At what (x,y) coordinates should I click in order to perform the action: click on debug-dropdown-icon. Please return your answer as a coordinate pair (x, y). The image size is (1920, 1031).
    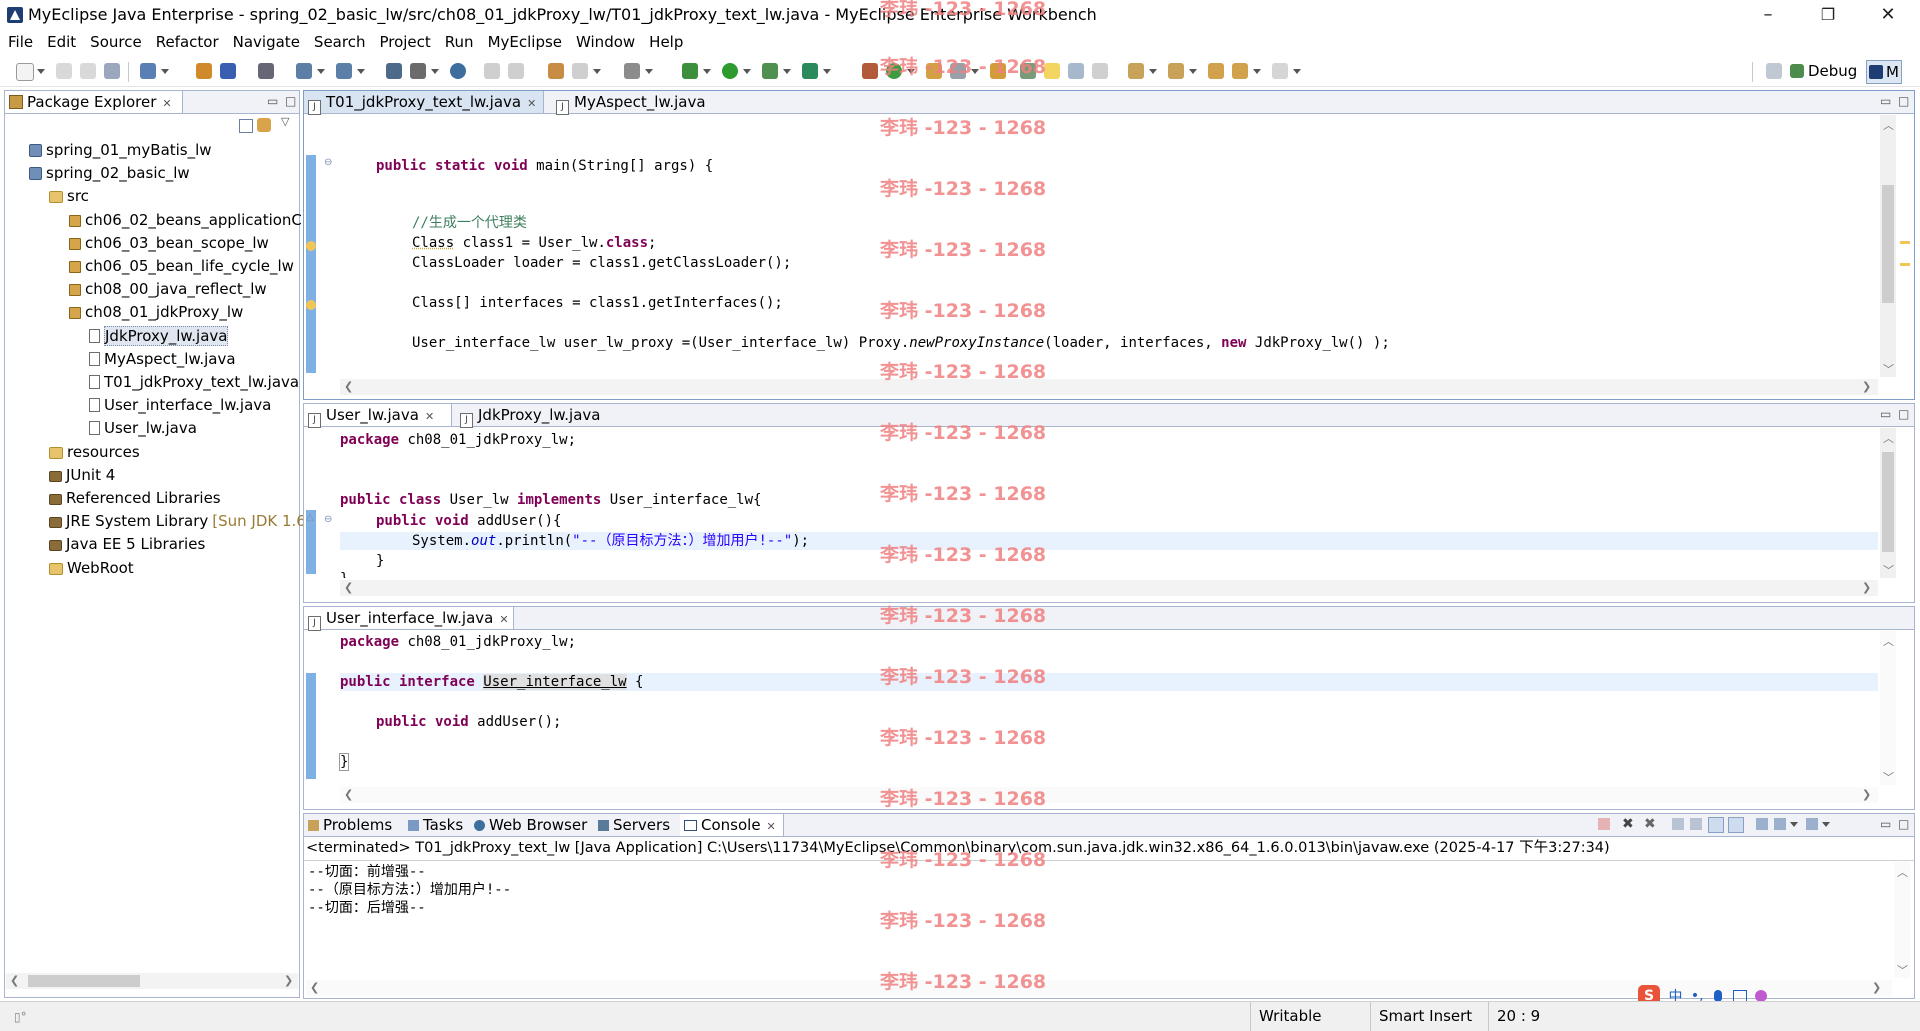
    Looking at the image, I should click on (707, 71).